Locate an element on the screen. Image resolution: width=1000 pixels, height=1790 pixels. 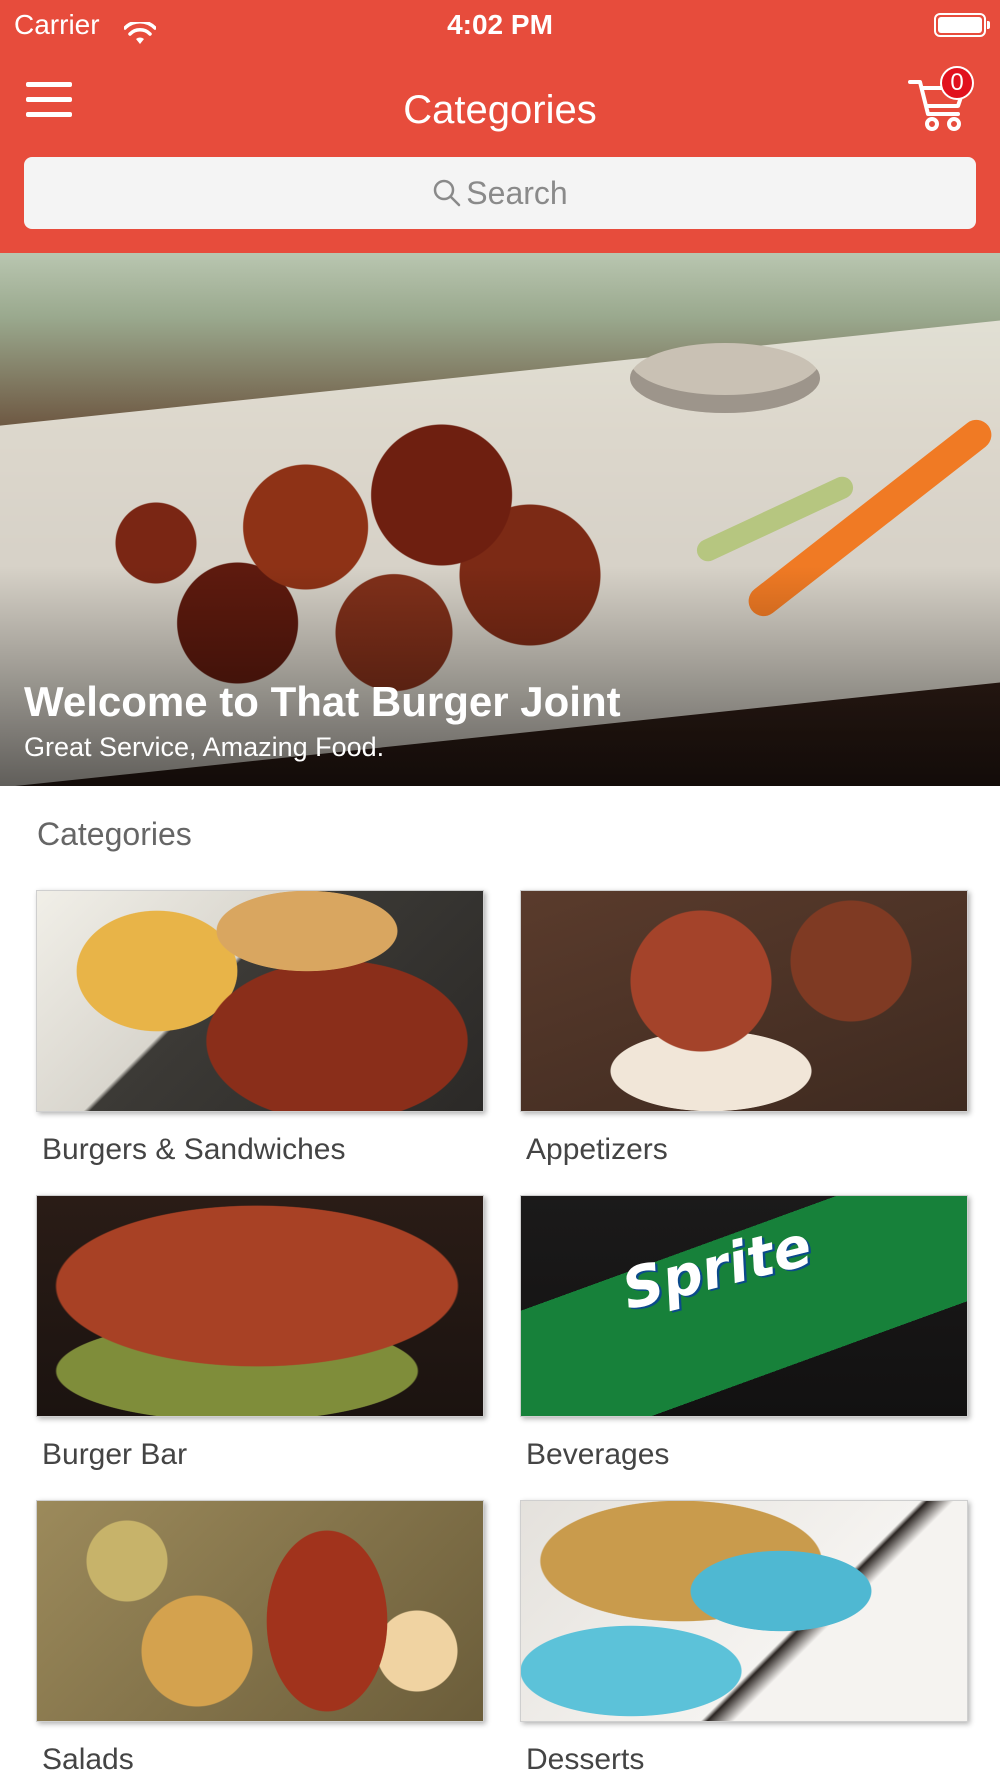
category-card-beverages: Sprite Beverages is located at coordinates (744, 1340).